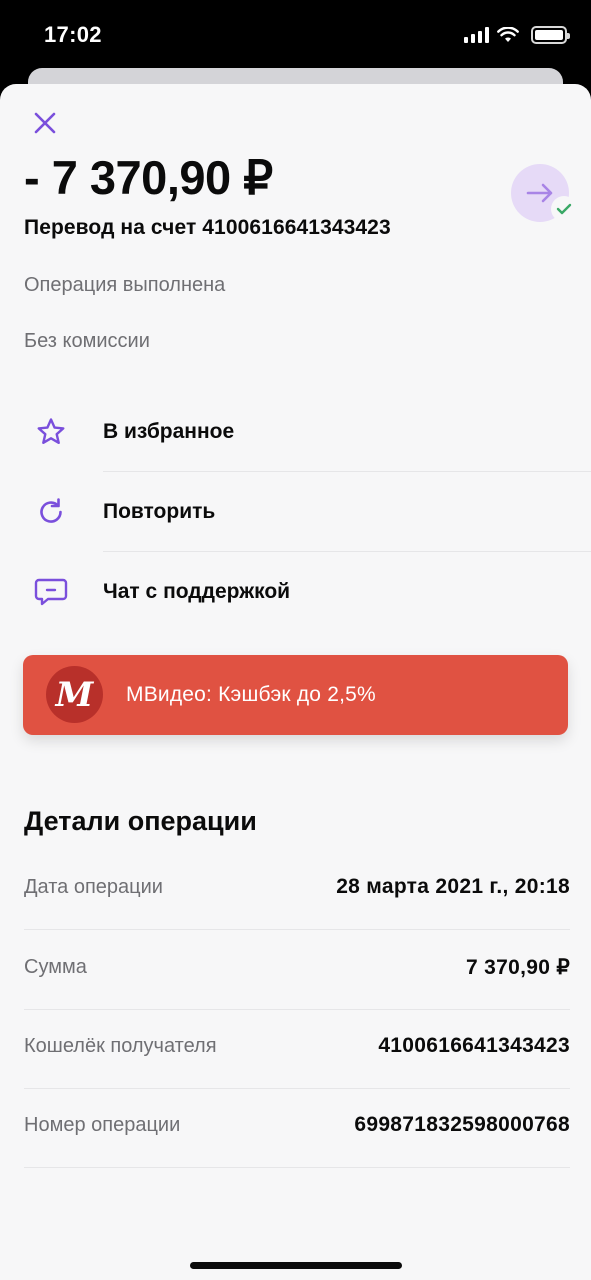 Image resolution: width=591 pixels, height=1280 pixels. What do you see at coordinates (74, 694) in the screenshot?
I see `mvideo-logo: М` at bounding box center [74, 694].